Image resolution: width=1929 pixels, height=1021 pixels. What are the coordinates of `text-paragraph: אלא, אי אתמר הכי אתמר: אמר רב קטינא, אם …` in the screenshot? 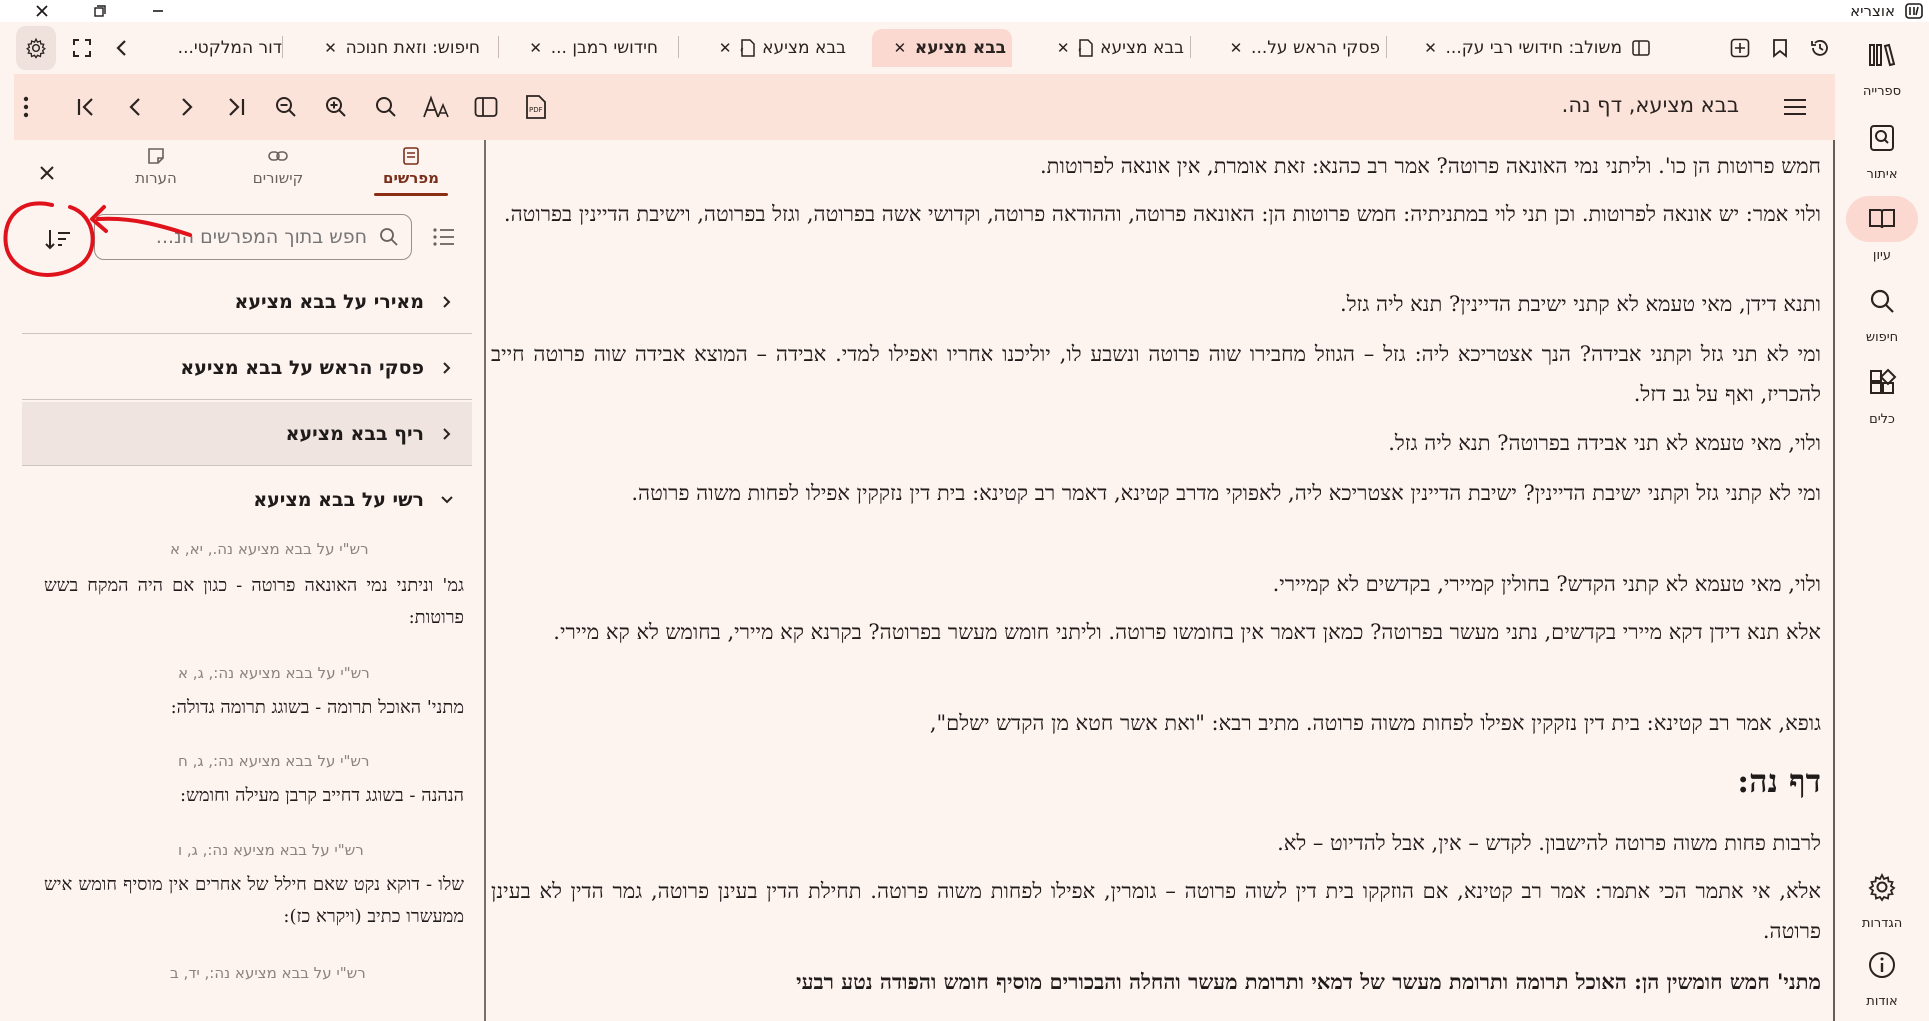 It's located at (1156, 911).